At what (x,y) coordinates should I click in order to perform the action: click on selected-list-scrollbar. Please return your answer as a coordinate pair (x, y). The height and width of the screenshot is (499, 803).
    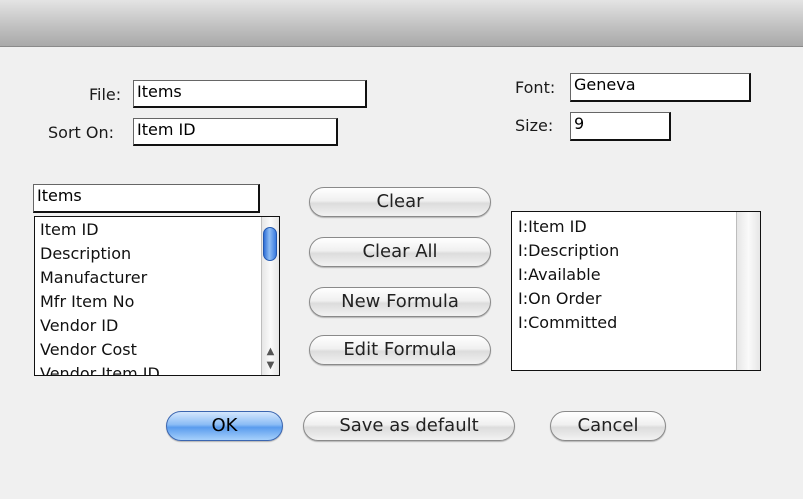
    Looking at the image, I should click on (748, 291).